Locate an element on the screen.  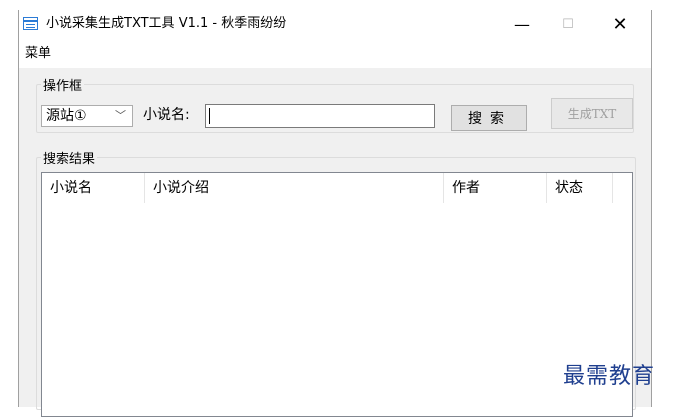
operation-group-legend: 操作框 is located at coordinates (63, 86).